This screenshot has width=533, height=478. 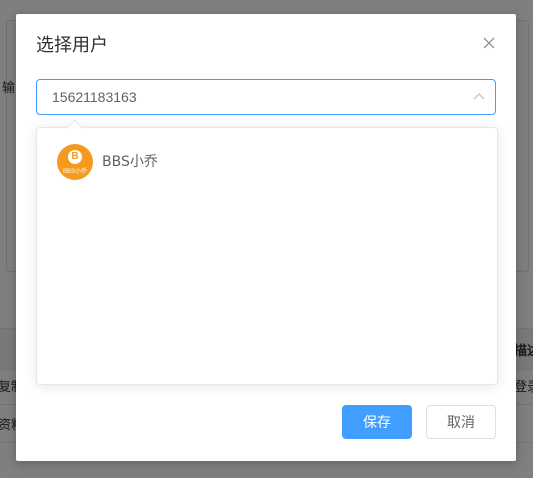 What do you see at coordinates (74, 127) in the screenshot?
I see `dropdown-caret` at bounding box center [74, 127].